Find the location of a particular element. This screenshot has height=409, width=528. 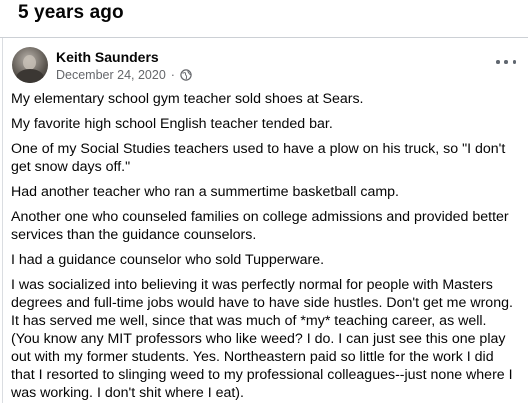

post-author-name: Keith Saunders is located at coordinates (107, 57).